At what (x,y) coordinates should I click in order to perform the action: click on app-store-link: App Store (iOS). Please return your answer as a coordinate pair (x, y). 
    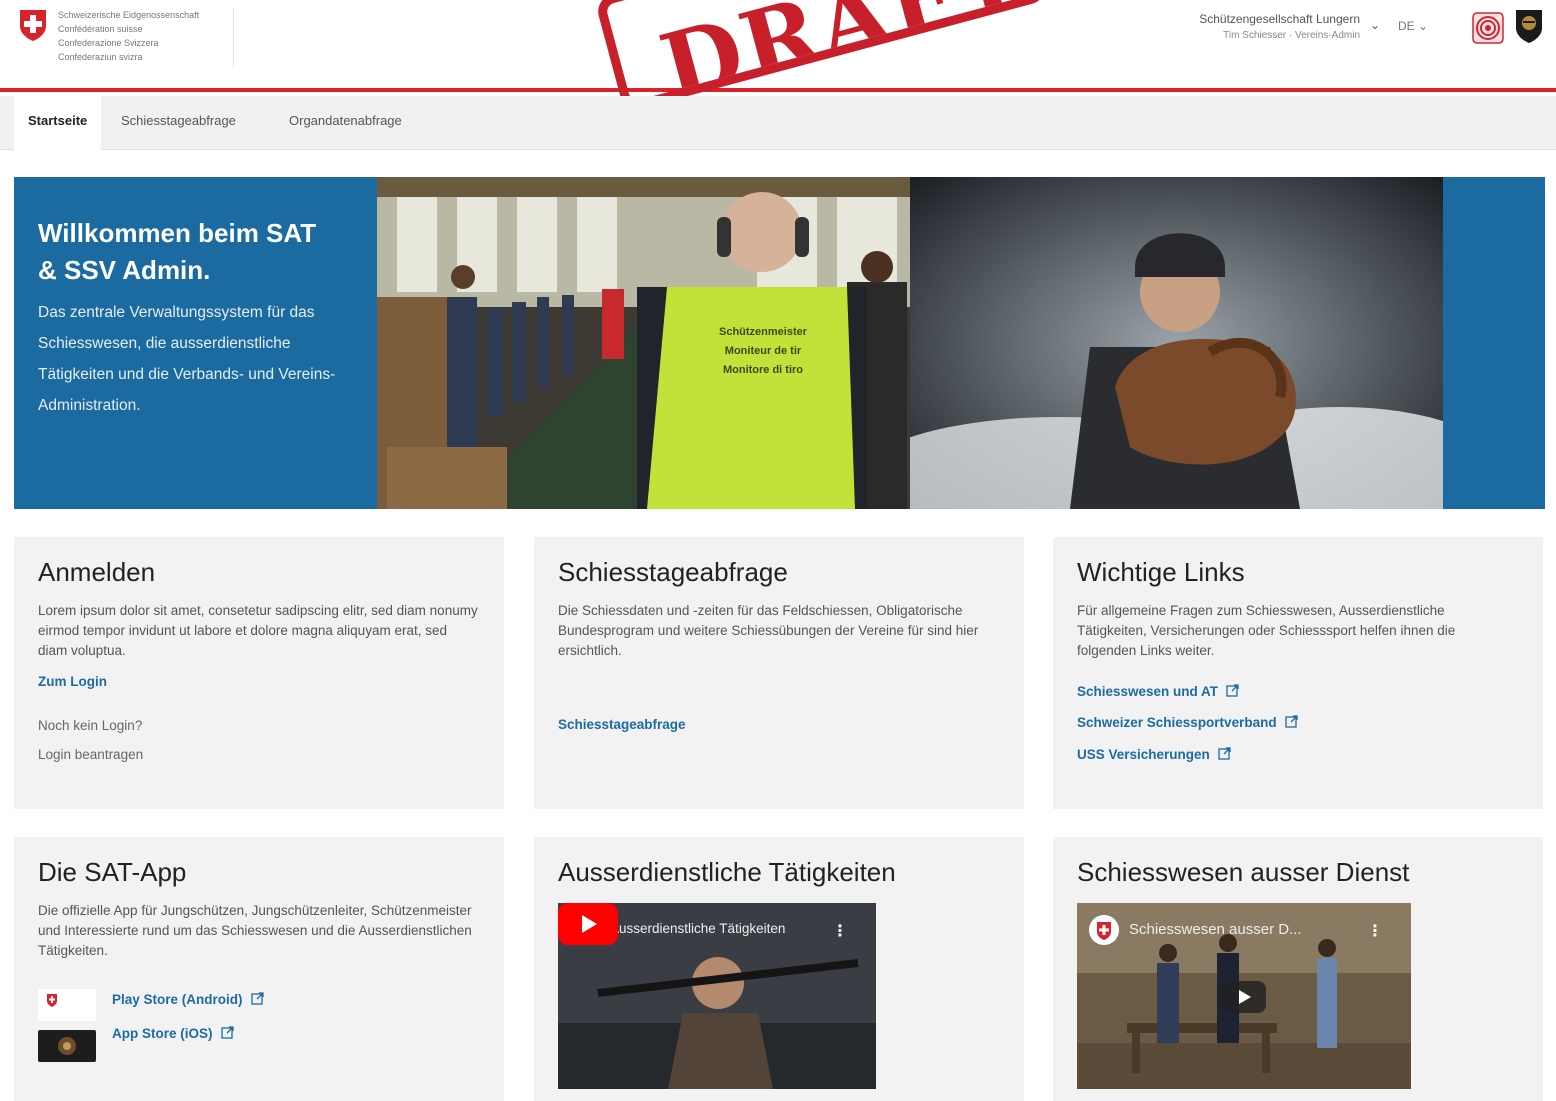
    Looking at the image, I should click on (173, 1033).